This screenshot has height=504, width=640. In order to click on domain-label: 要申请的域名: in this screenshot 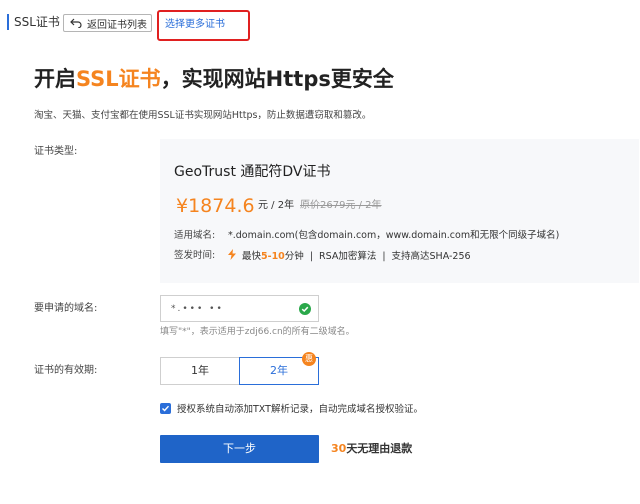, I will do `click(66, 308)`.